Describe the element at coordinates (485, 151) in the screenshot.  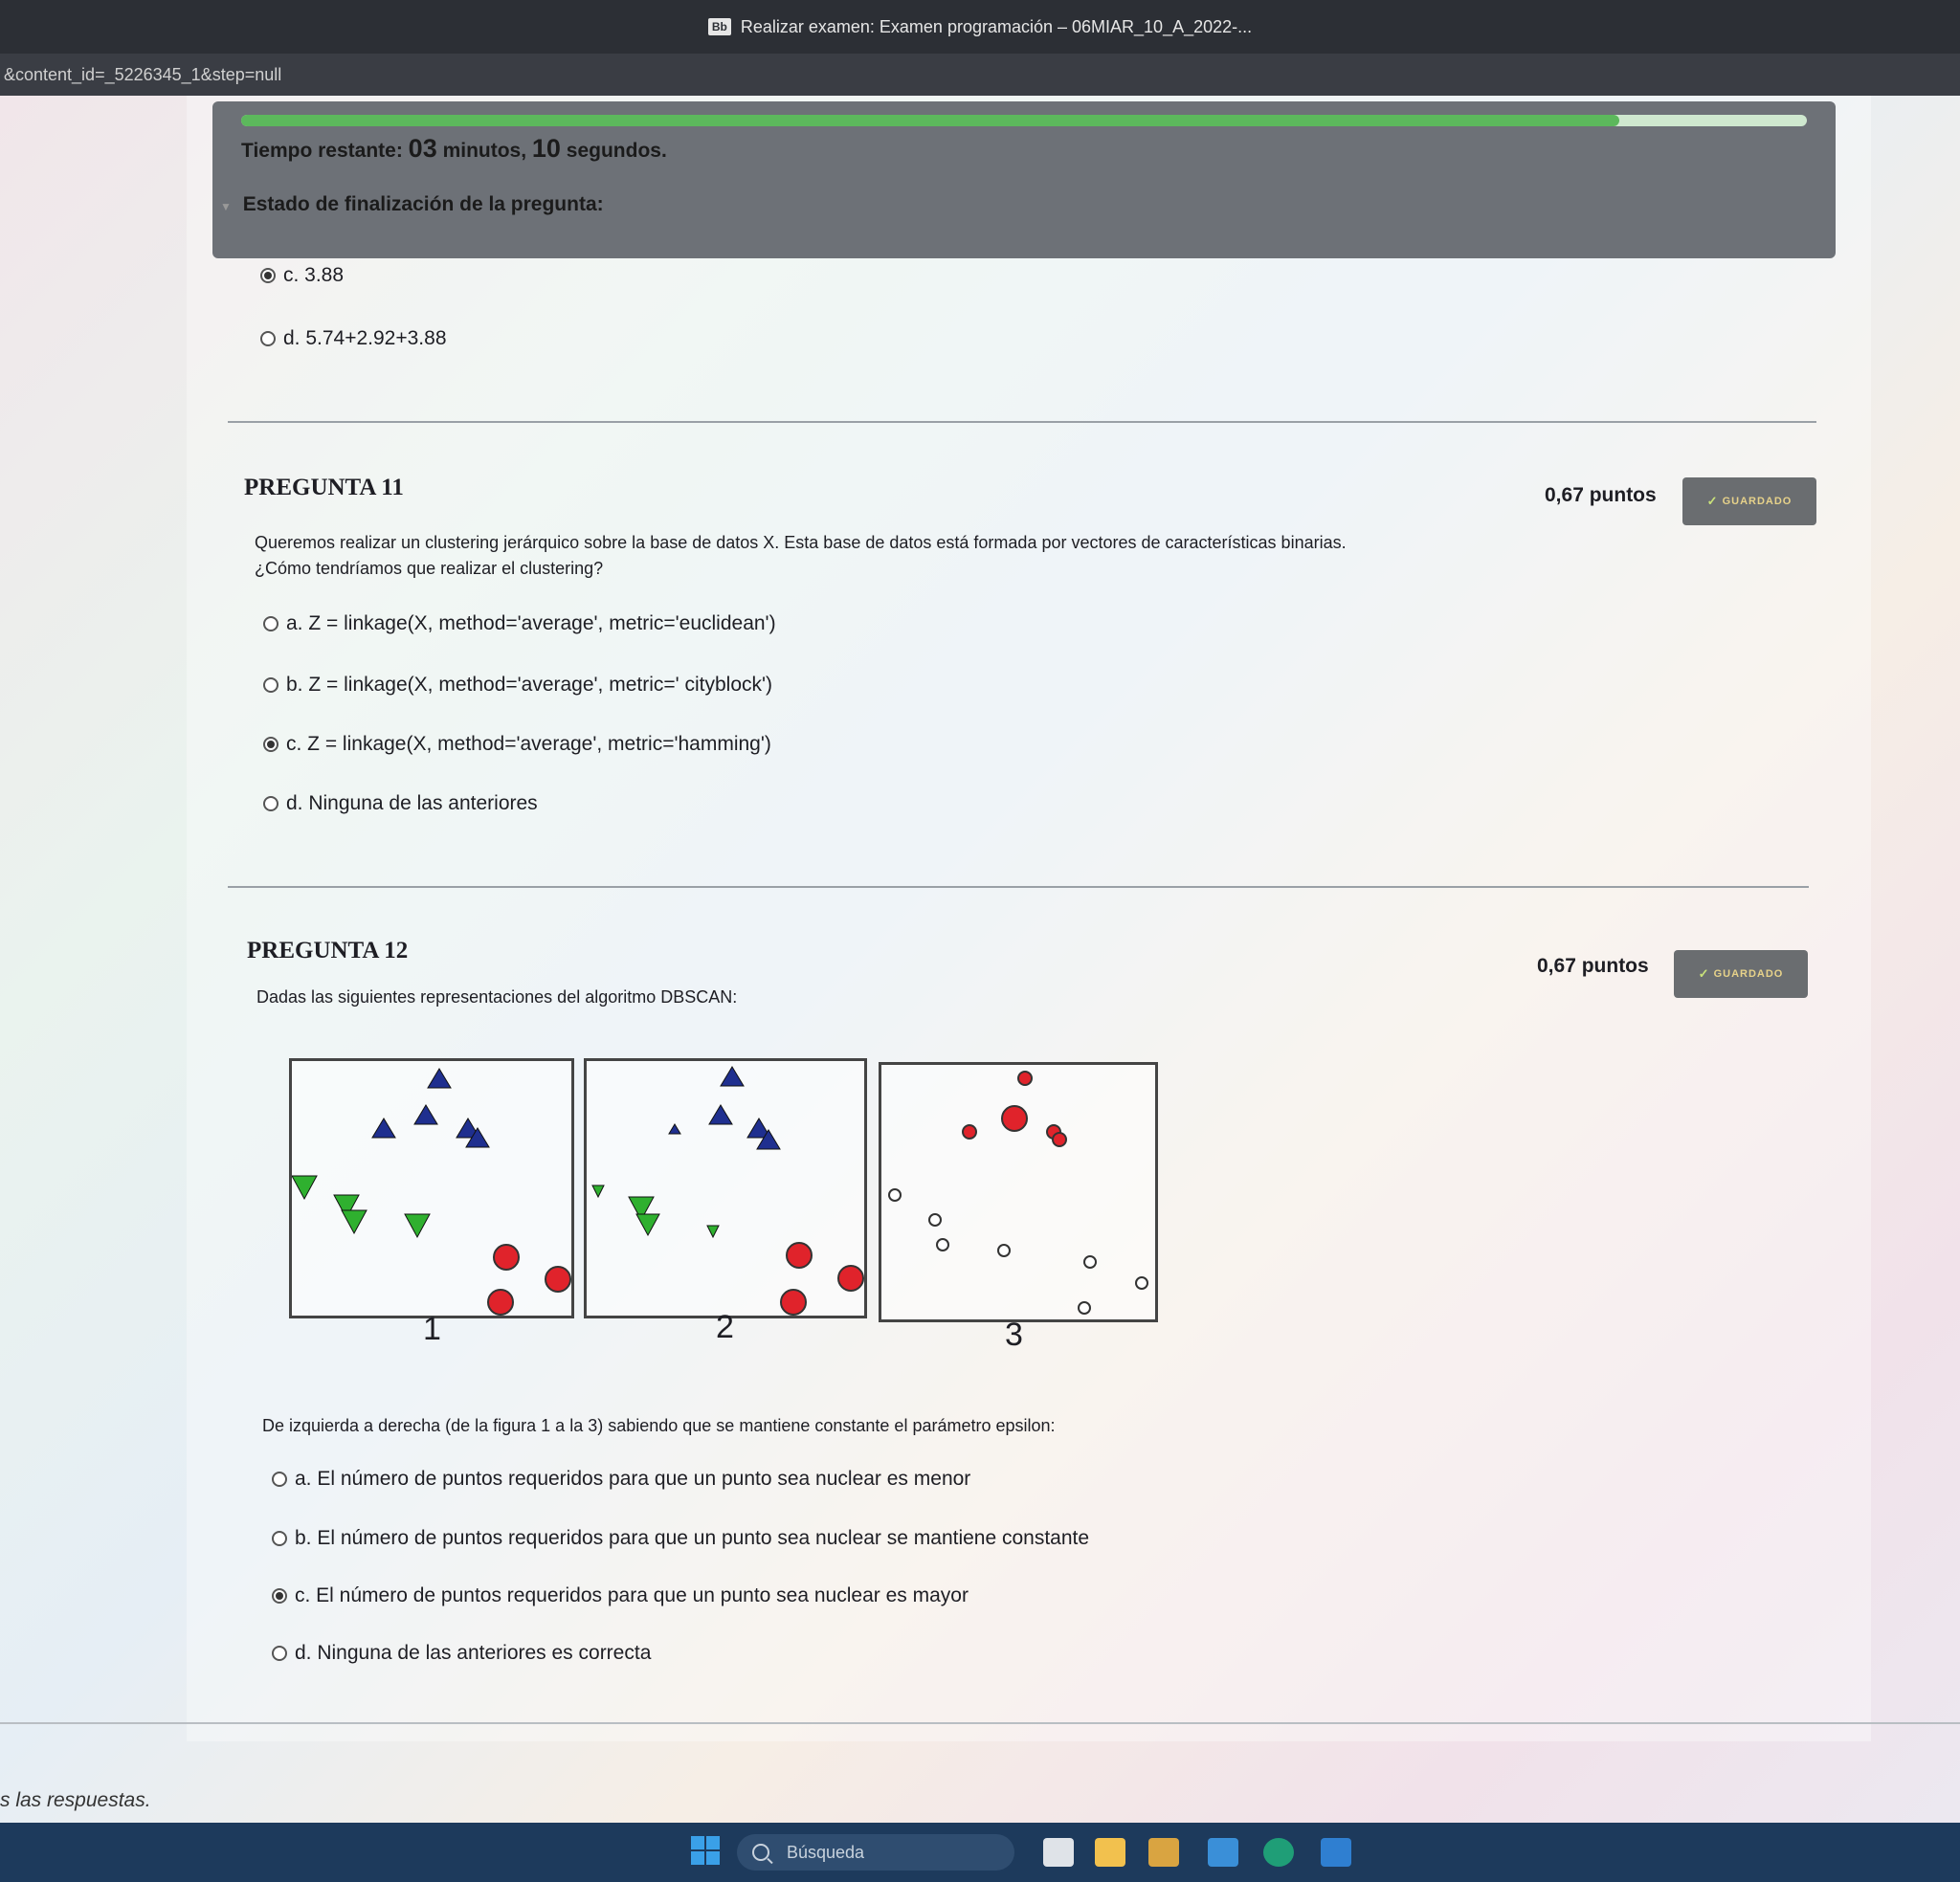
I see `timer-minutes-label: minutos,` at that location.